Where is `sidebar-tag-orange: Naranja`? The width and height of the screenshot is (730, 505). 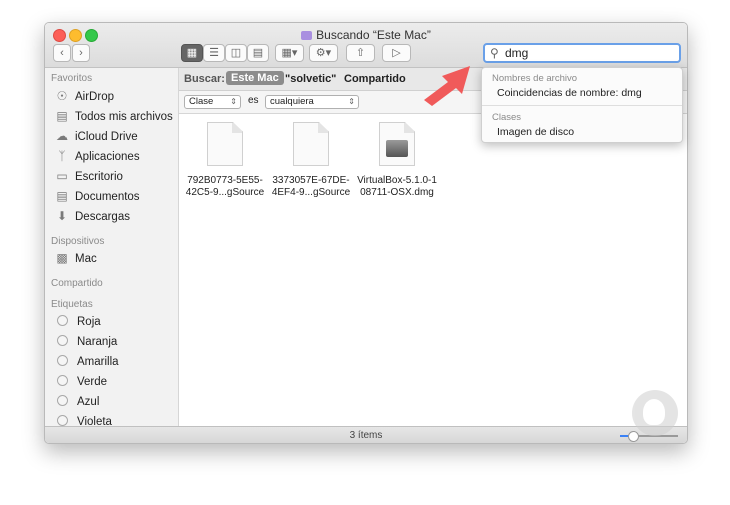
sidebar-tag-orange: Naranja is located at coordinates (86, 342).